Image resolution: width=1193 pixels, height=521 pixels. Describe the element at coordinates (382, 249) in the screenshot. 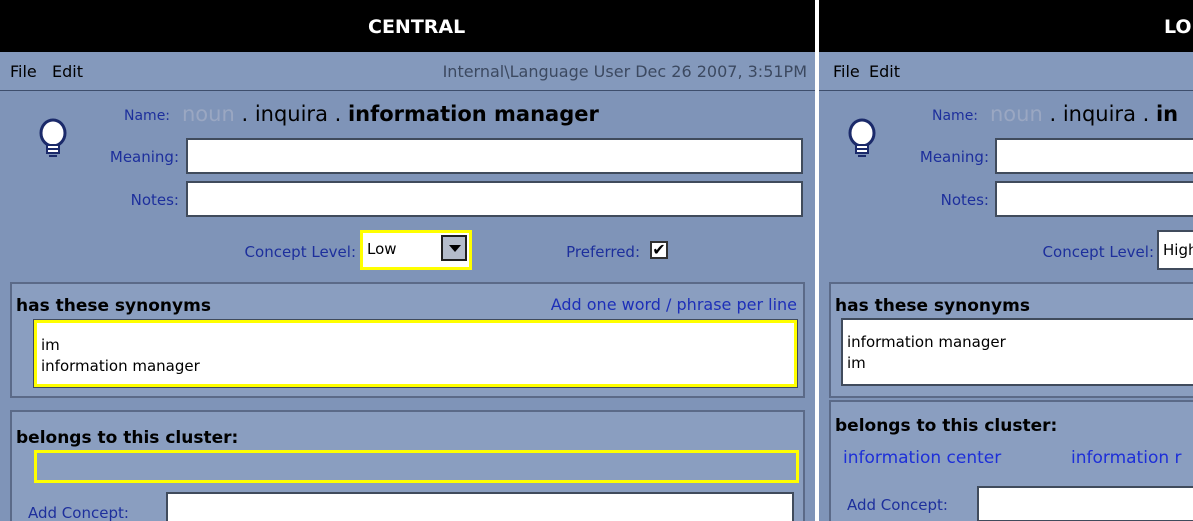

I see `concept-level-value: Low` at that location.